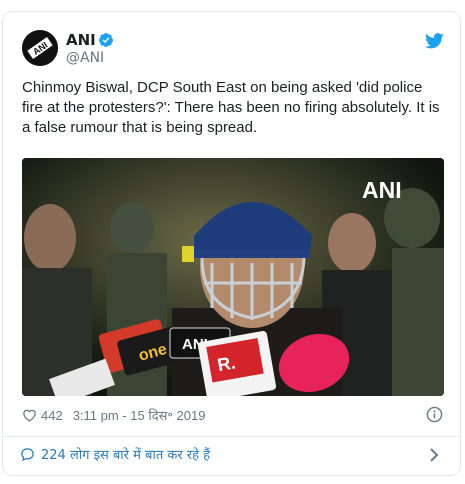  I want to click on divider, so click(231, 436).